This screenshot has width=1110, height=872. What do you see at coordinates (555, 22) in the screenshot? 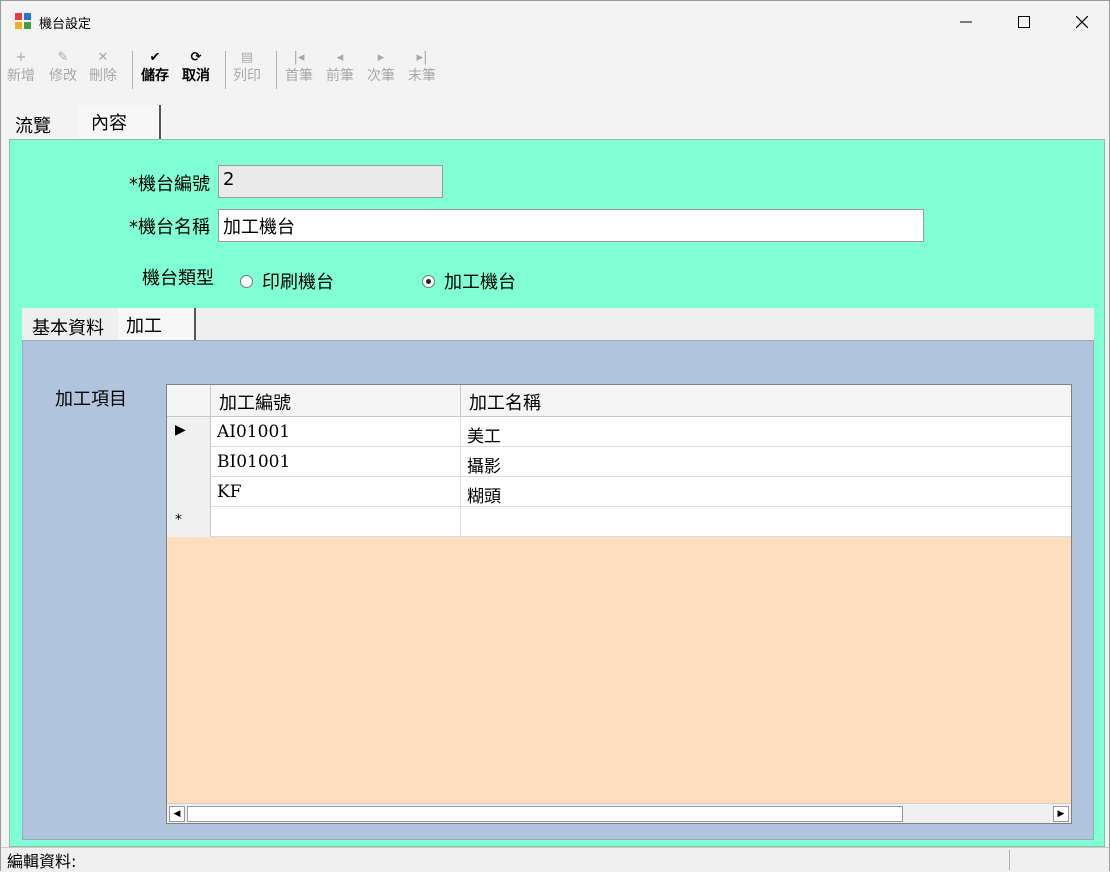
I see `title-bar: 機台設定` at bounding box center [555, 22].